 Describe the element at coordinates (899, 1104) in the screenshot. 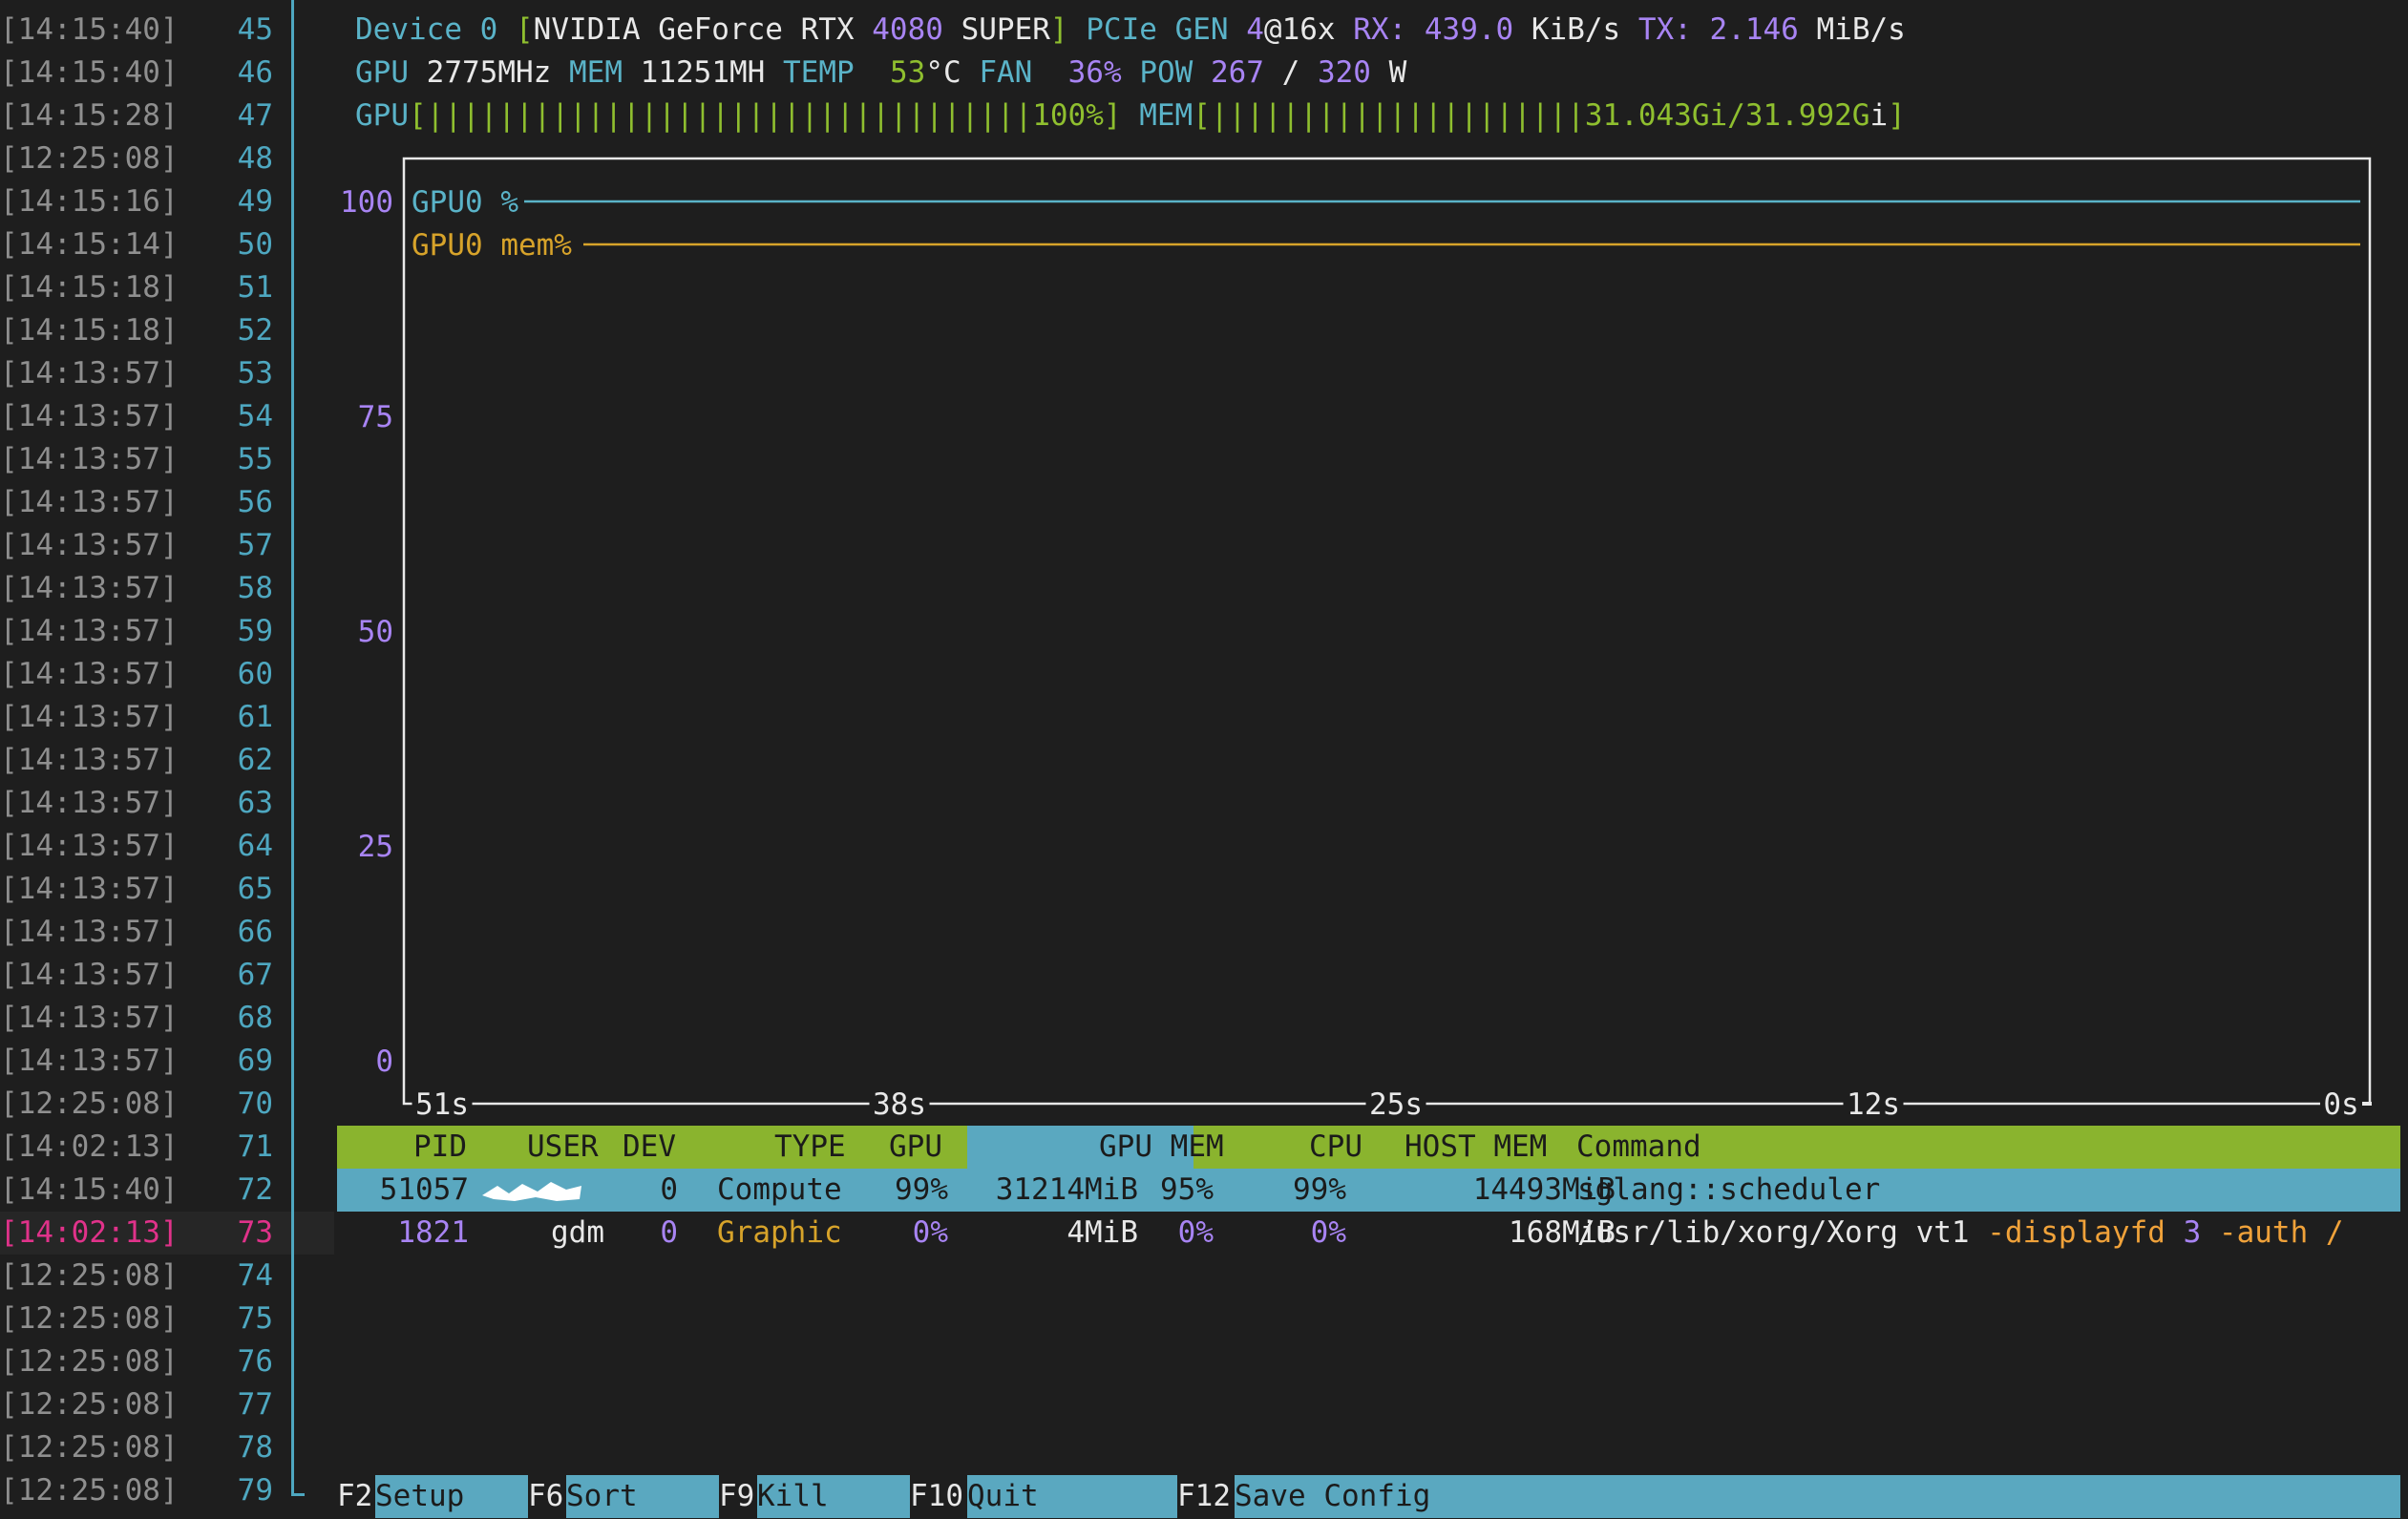

I see `x-tick-label: 38s` at that location.